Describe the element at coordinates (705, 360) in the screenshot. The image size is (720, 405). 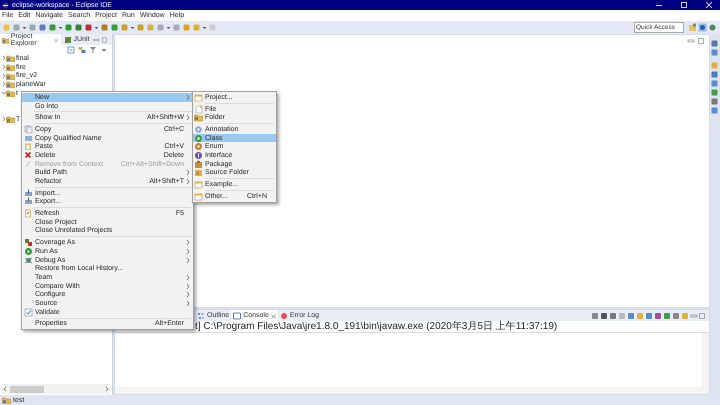
I see `vertical-scrollbar` at that location.